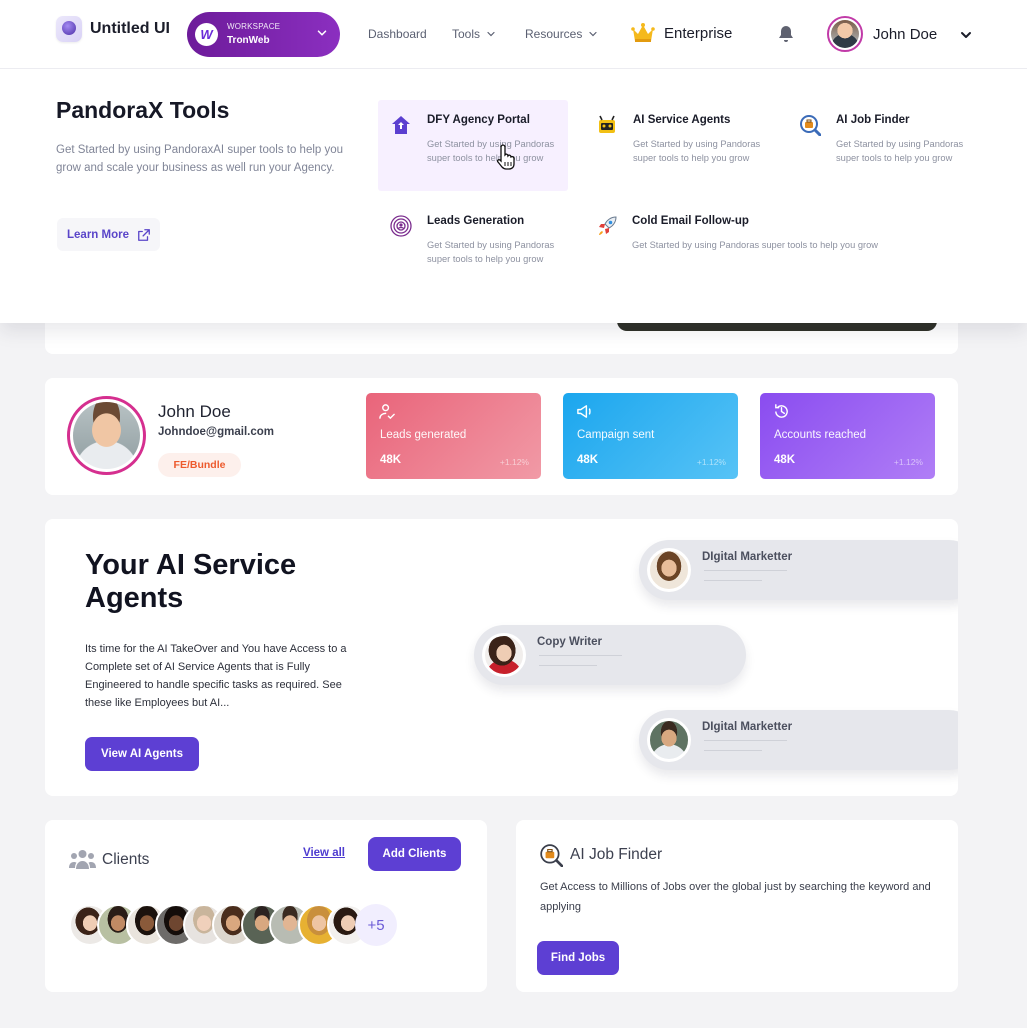 The height and width of the screenshot is (1028, 1027). I want to click on nav-dashboard-label: Dashboard, so click(397, 34).